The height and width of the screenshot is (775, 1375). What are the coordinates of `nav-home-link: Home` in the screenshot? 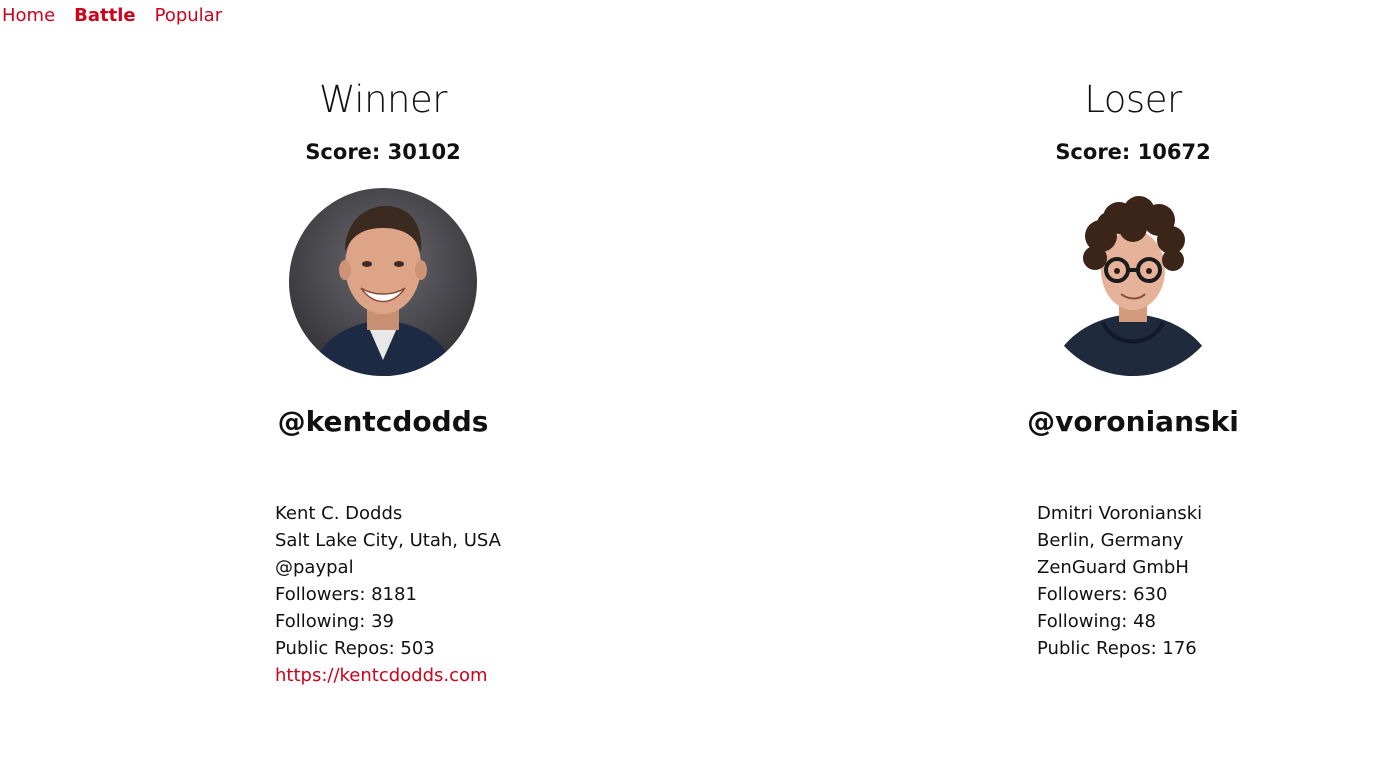 It's located at (28, 16).